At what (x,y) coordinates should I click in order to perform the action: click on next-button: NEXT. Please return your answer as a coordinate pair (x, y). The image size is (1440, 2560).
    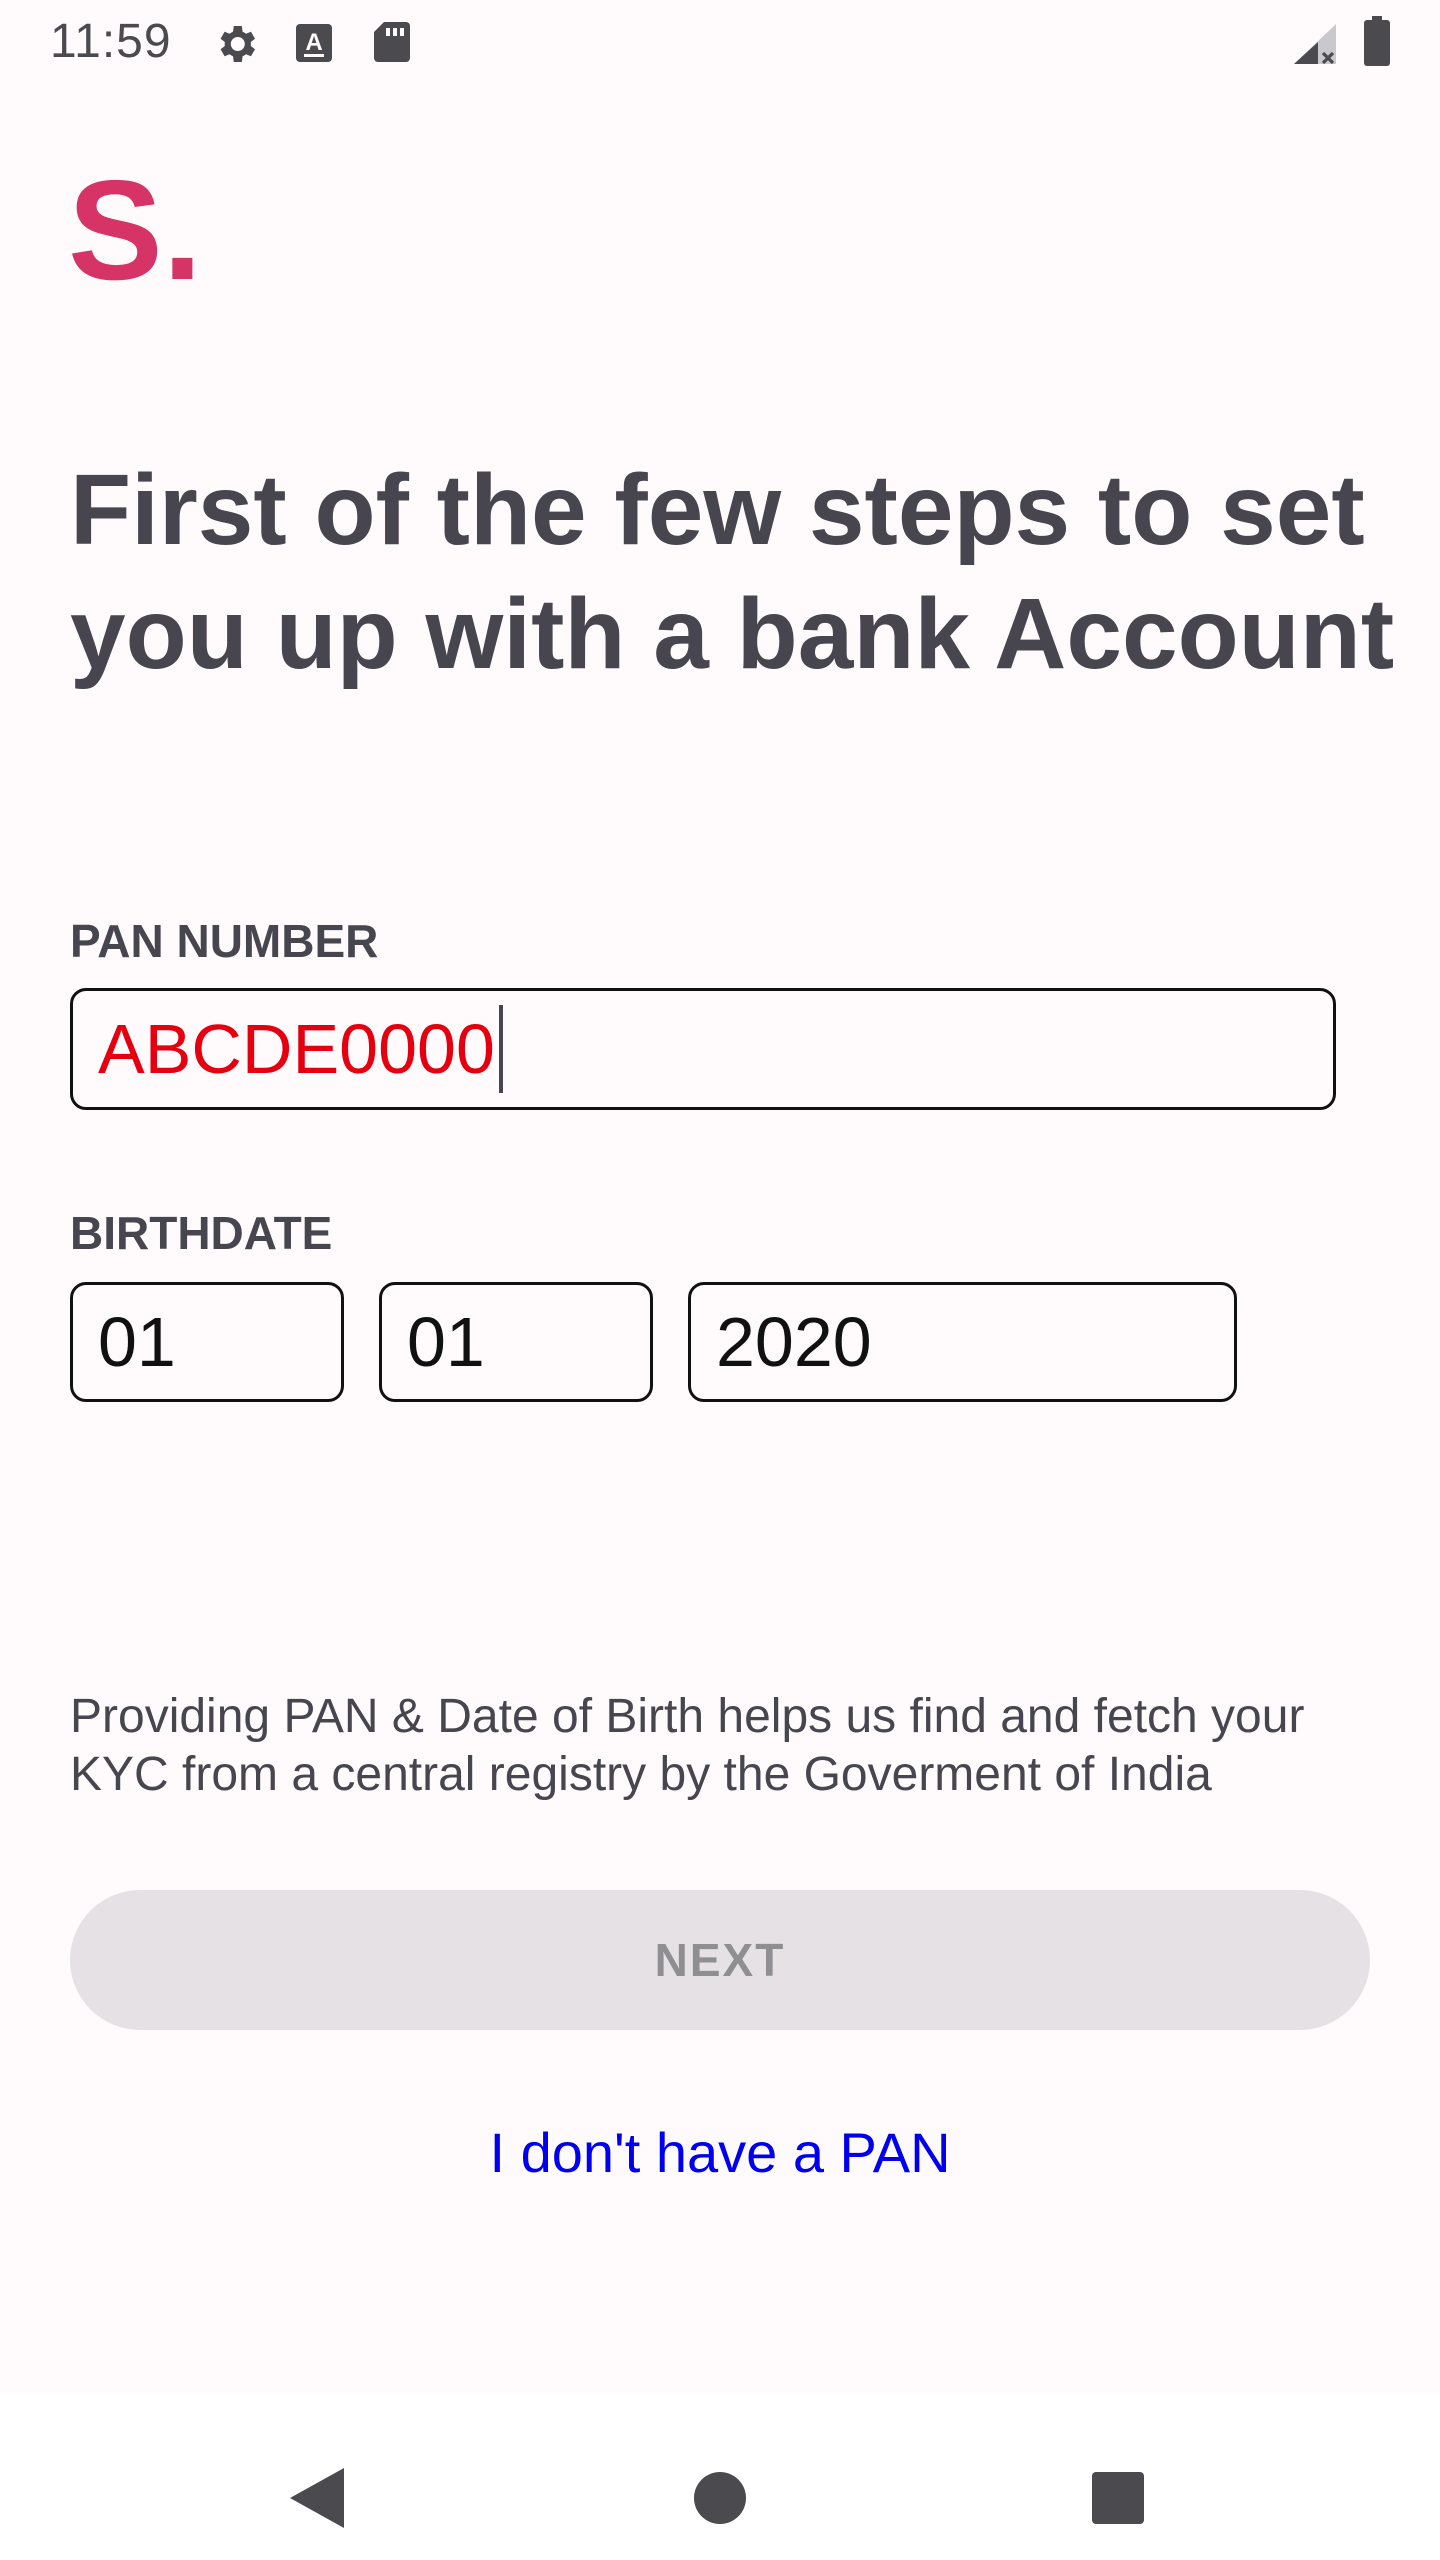
    Looking at the image, I should click on (720, 1960).